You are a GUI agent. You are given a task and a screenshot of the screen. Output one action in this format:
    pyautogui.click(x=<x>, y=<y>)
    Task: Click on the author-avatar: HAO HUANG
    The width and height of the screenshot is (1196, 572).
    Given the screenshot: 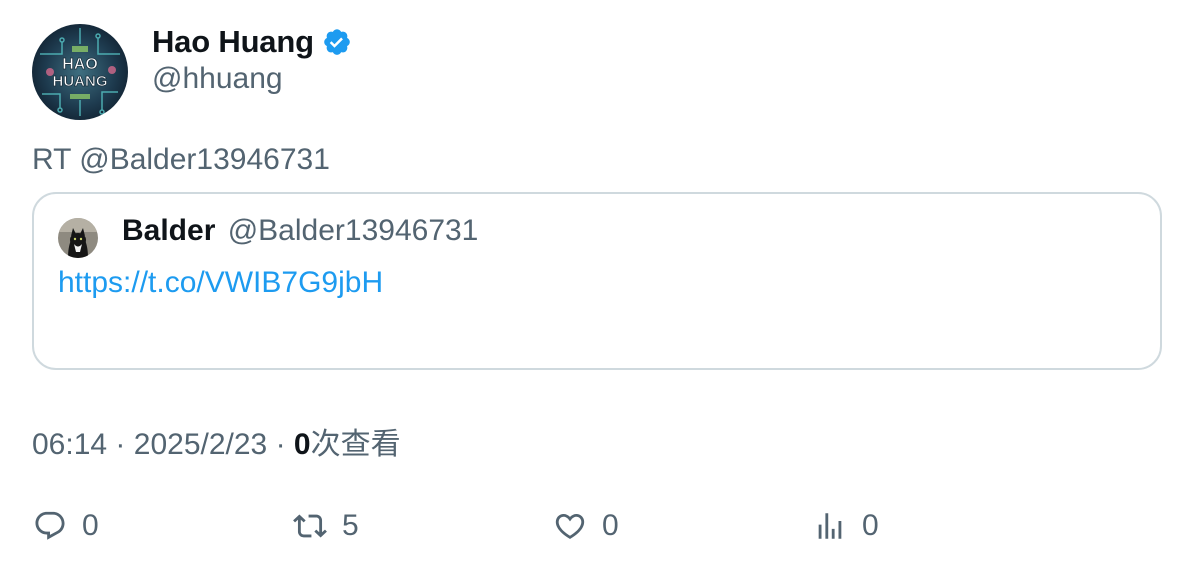 What is the action you would take?
    pyautogui.click(x=80, y=72)
    